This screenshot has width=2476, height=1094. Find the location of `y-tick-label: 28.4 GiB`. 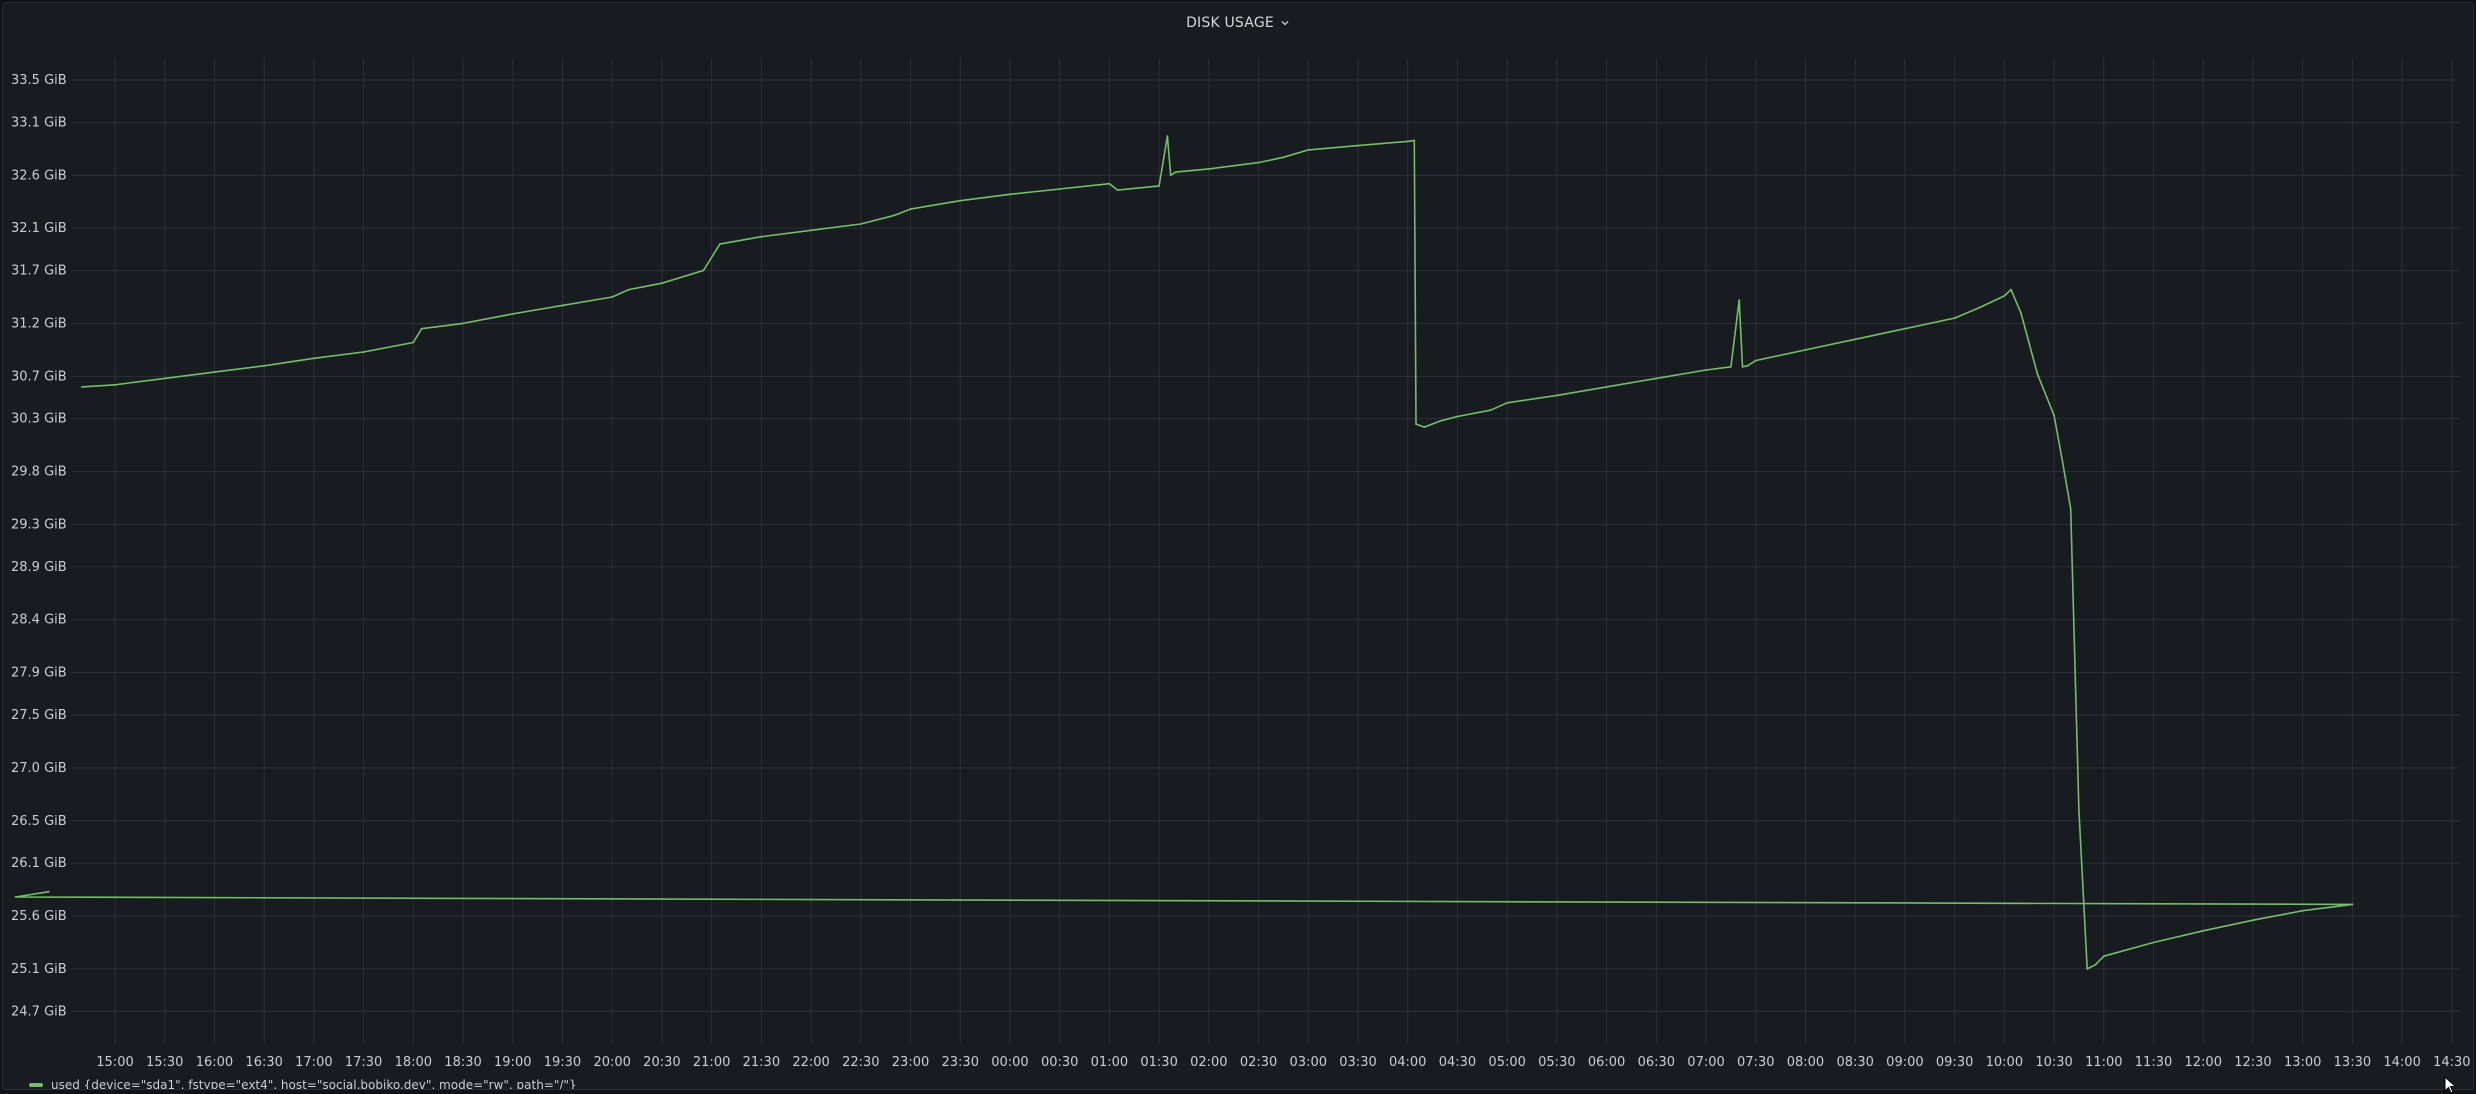

y-tick-label: 28.4 GiB is located at coordinates (39, 620).